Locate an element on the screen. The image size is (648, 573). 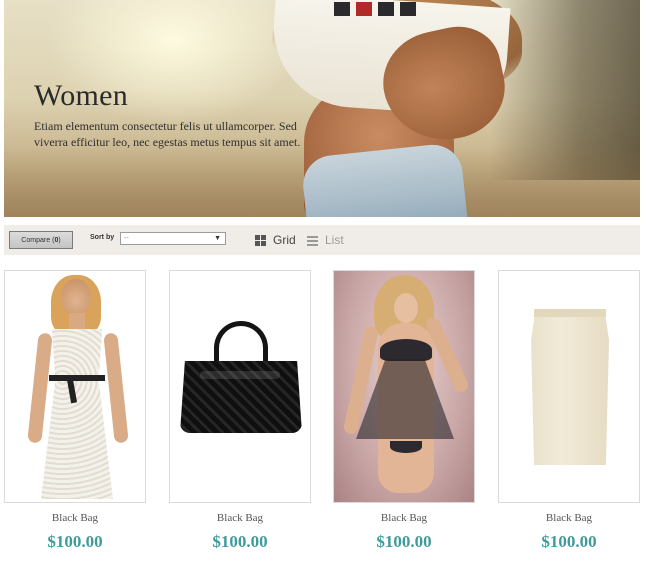
list-view-toggle: List is located at coordinates (325, 240).